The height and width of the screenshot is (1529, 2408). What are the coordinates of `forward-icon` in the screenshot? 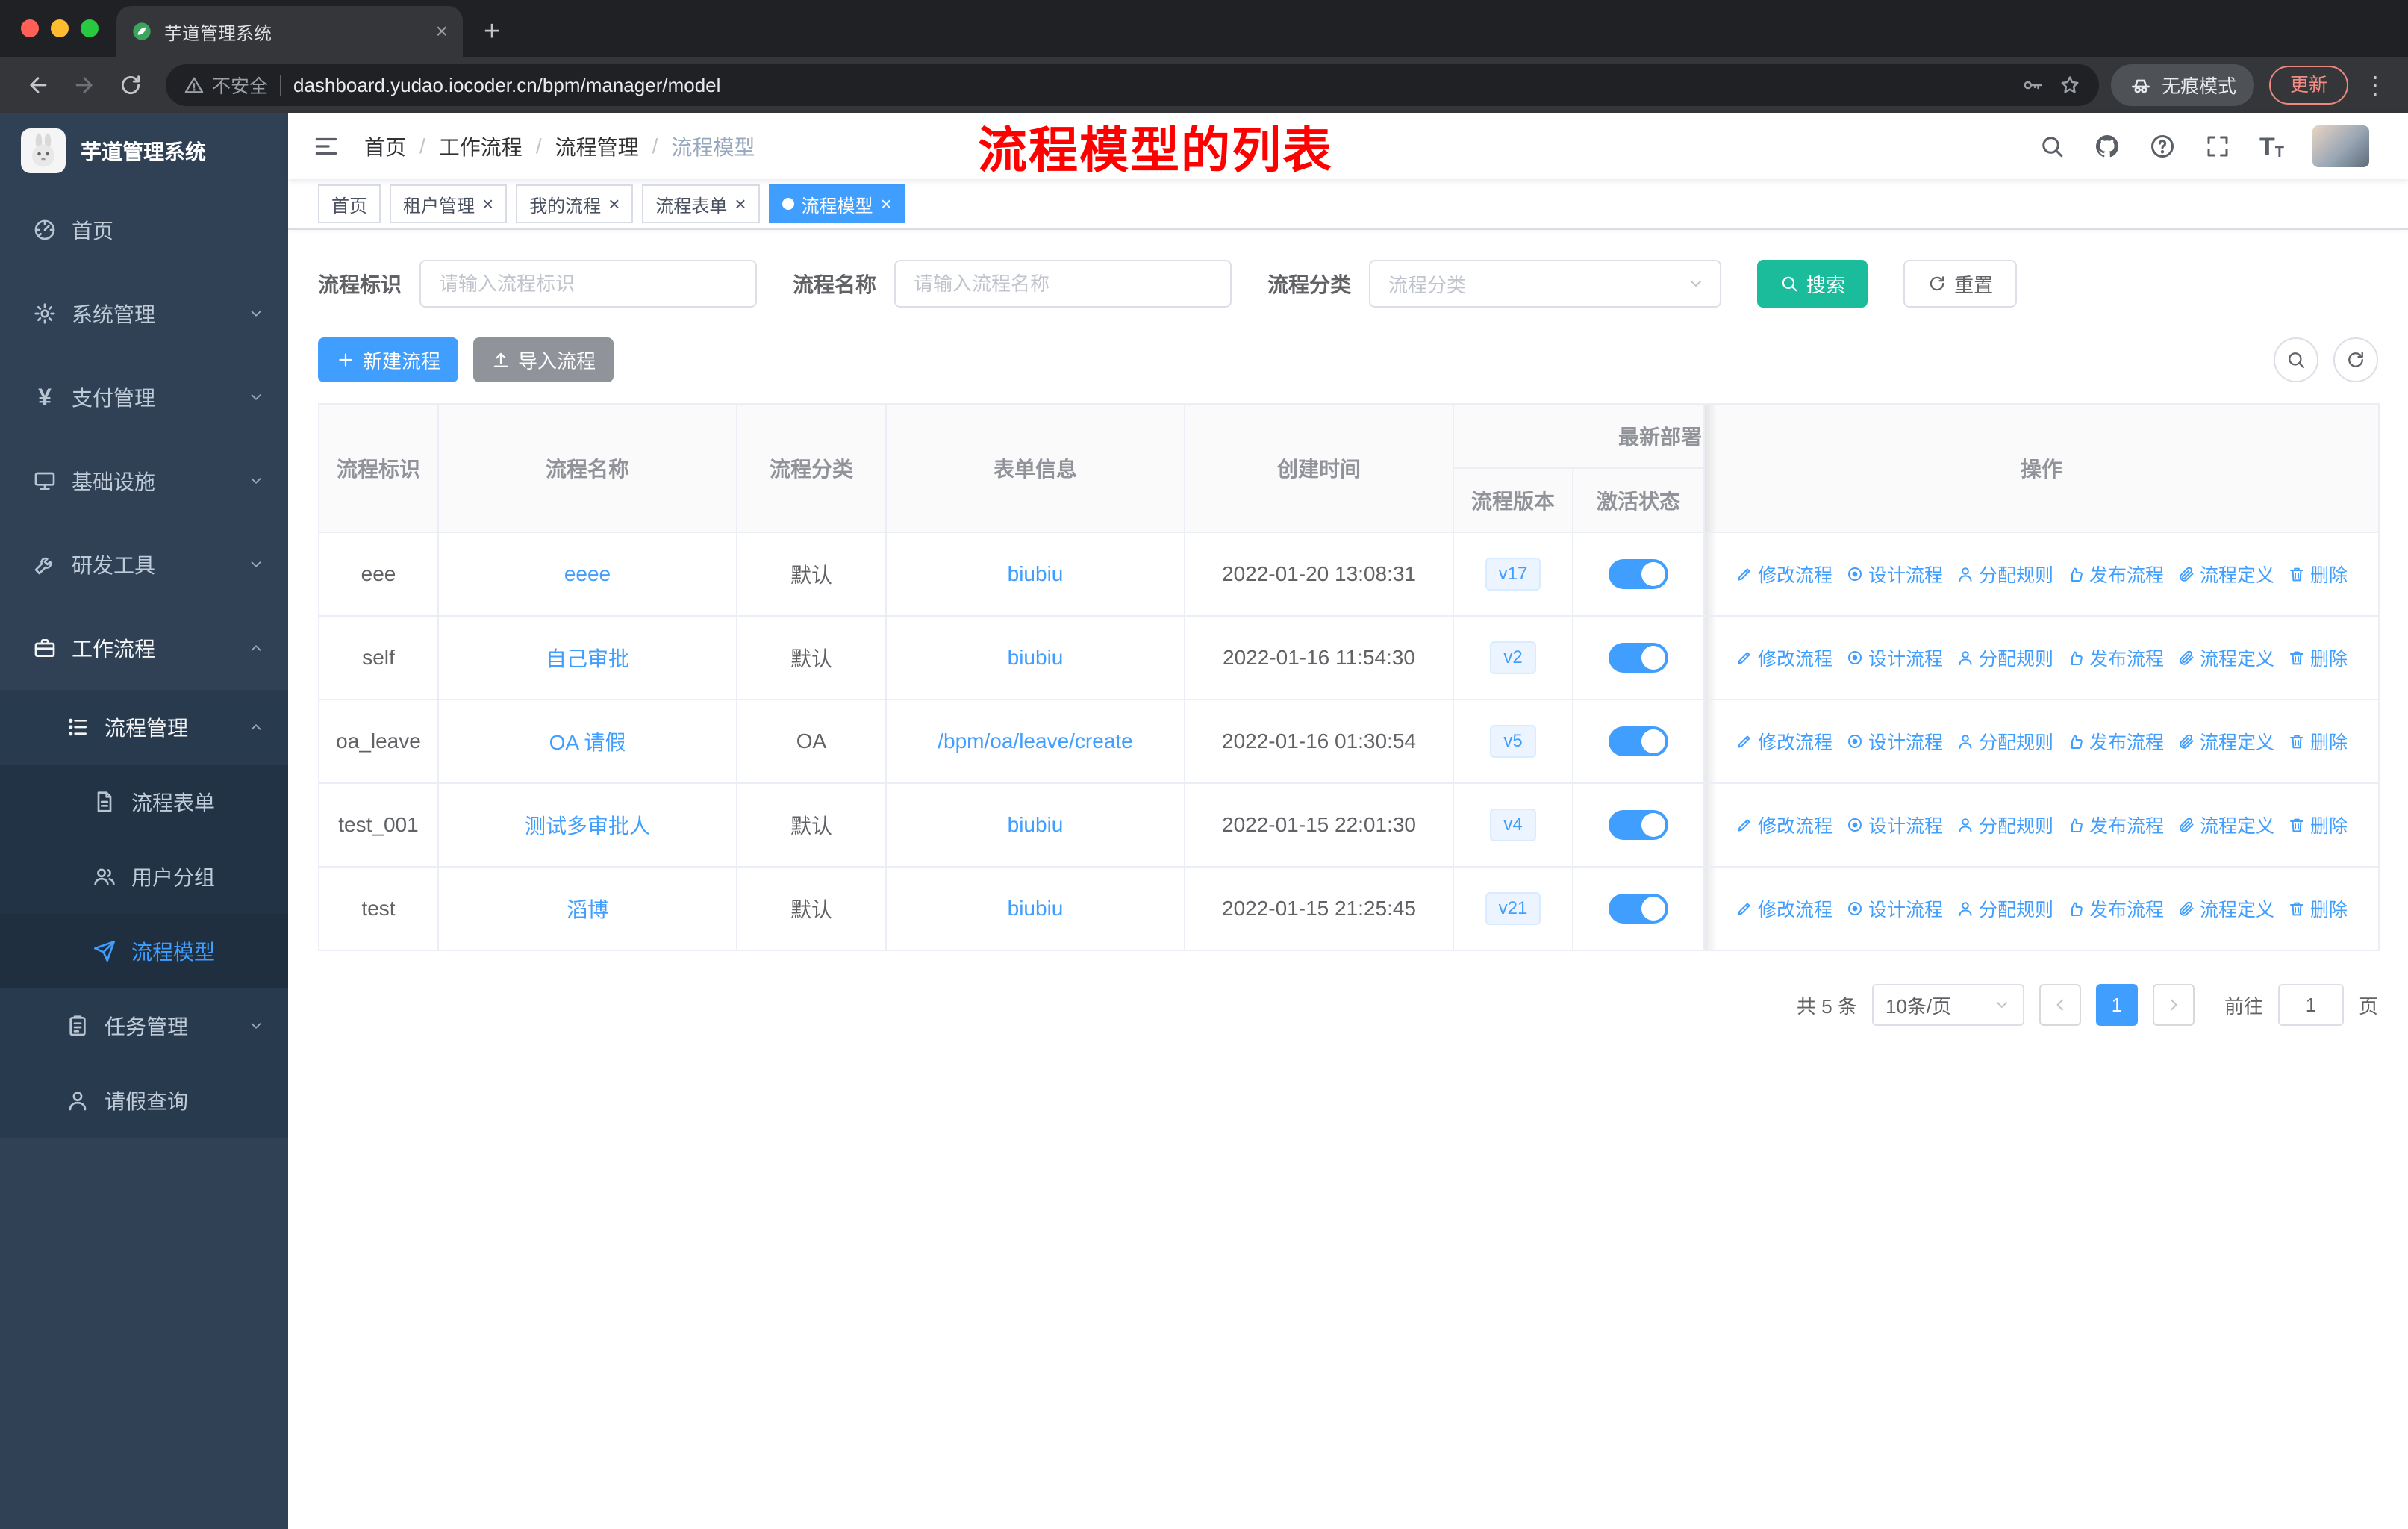 It's located at (84, 85).